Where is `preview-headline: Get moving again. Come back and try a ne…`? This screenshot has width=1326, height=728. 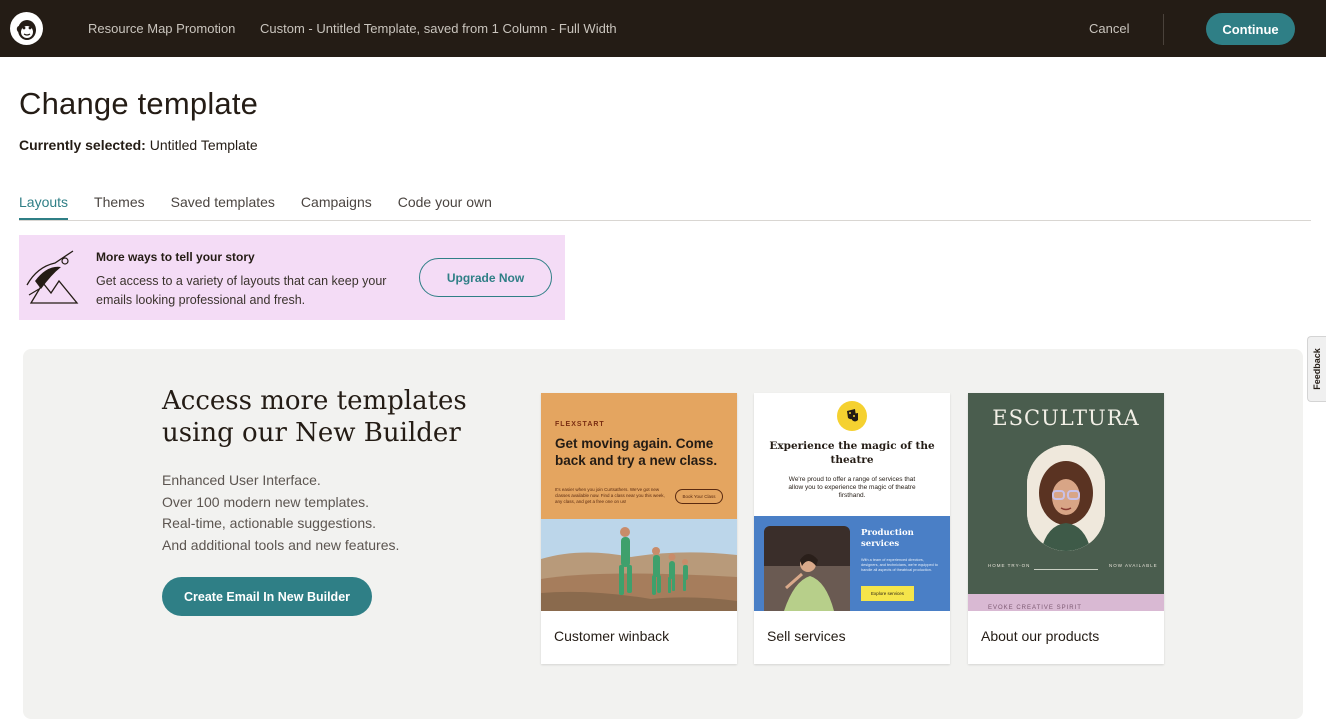 preview-headline: Get moving again. Come back and try a ne… is located at coordinates (636, 452).